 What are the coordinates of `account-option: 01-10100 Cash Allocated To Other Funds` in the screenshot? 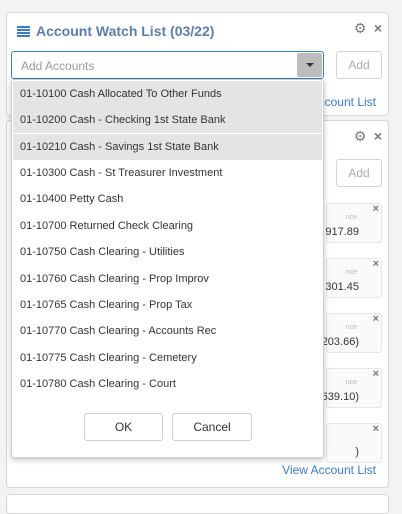 It's located at (167, 94).